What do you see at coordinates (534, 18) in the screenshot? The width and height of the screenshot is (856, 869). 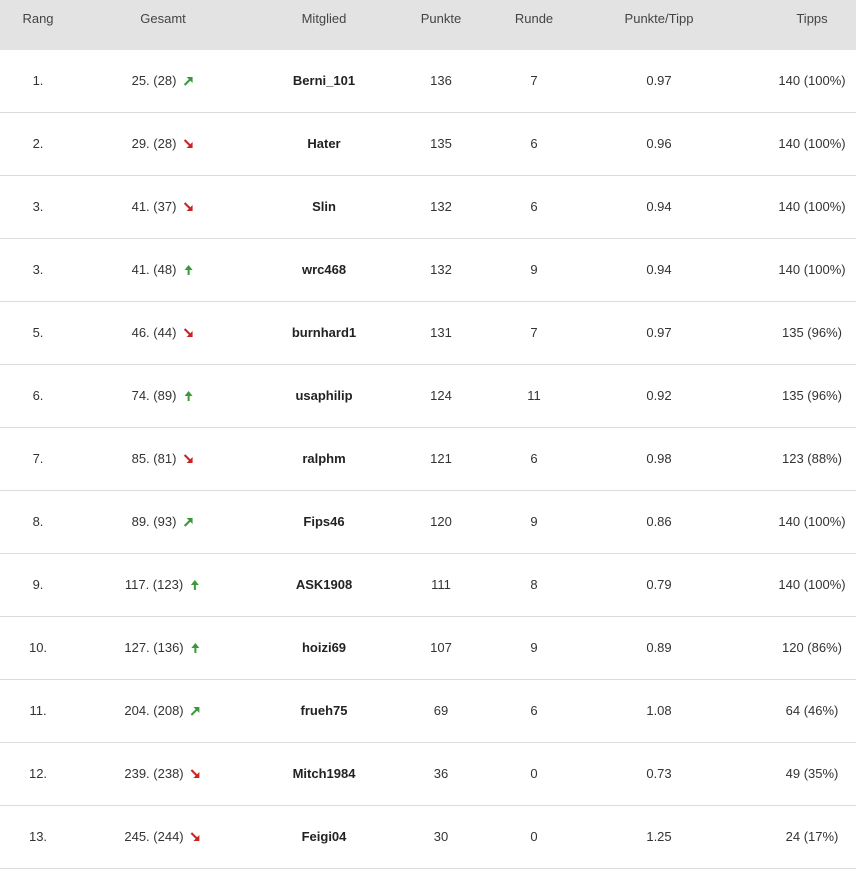 I see `header-runde: Runde` at bounding box center [534, 18].